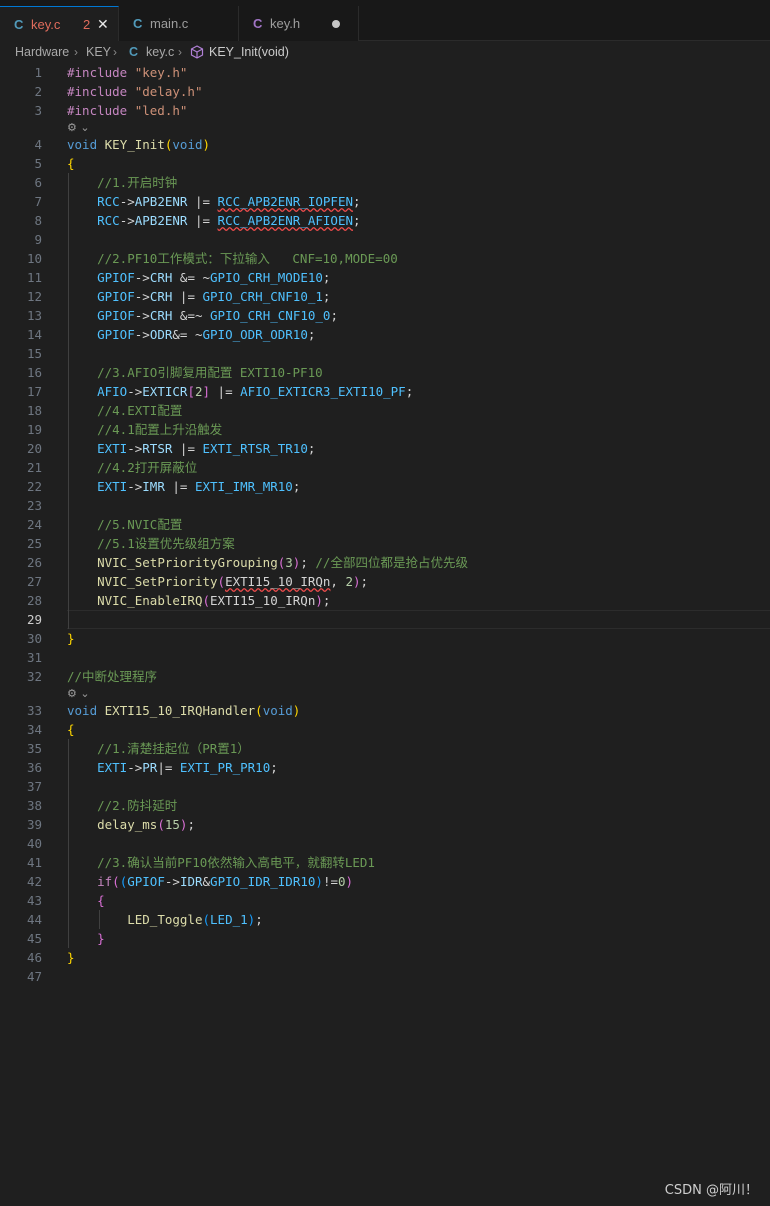 Image resolution: width=770 pixels, height=1206 pixels. Describe the element at coordinates (259, 710) in the screenshot. I see `code-token: (` at that location.